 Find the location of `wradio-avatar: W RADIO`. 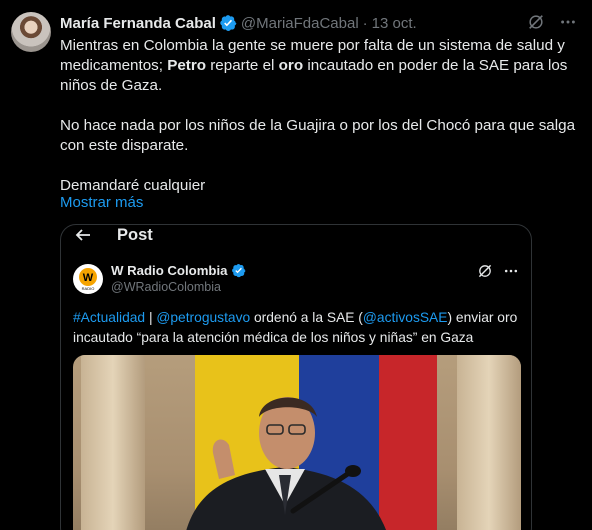

wradio-avatar: W RADIO is located at coordinates (88, 279).